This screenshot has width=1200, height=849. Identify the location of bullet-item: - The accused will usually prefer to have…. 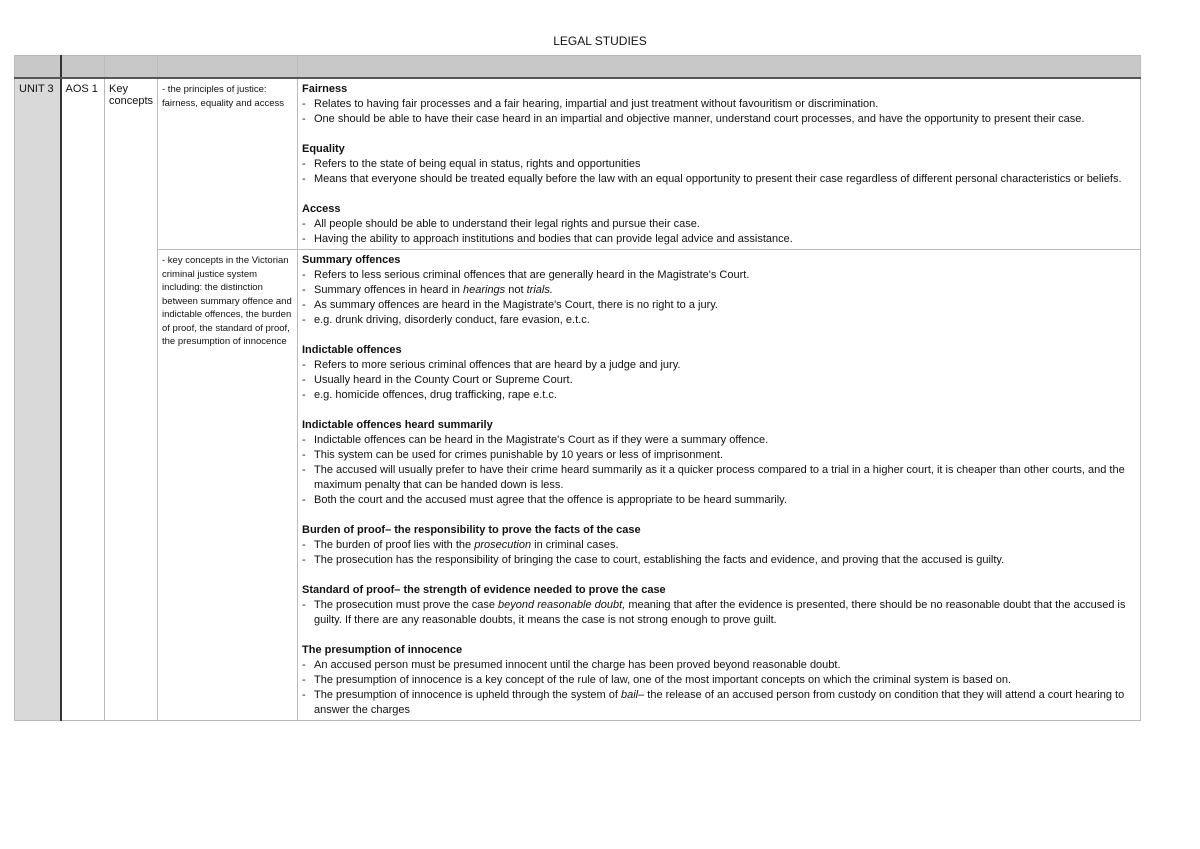
(719, 478).